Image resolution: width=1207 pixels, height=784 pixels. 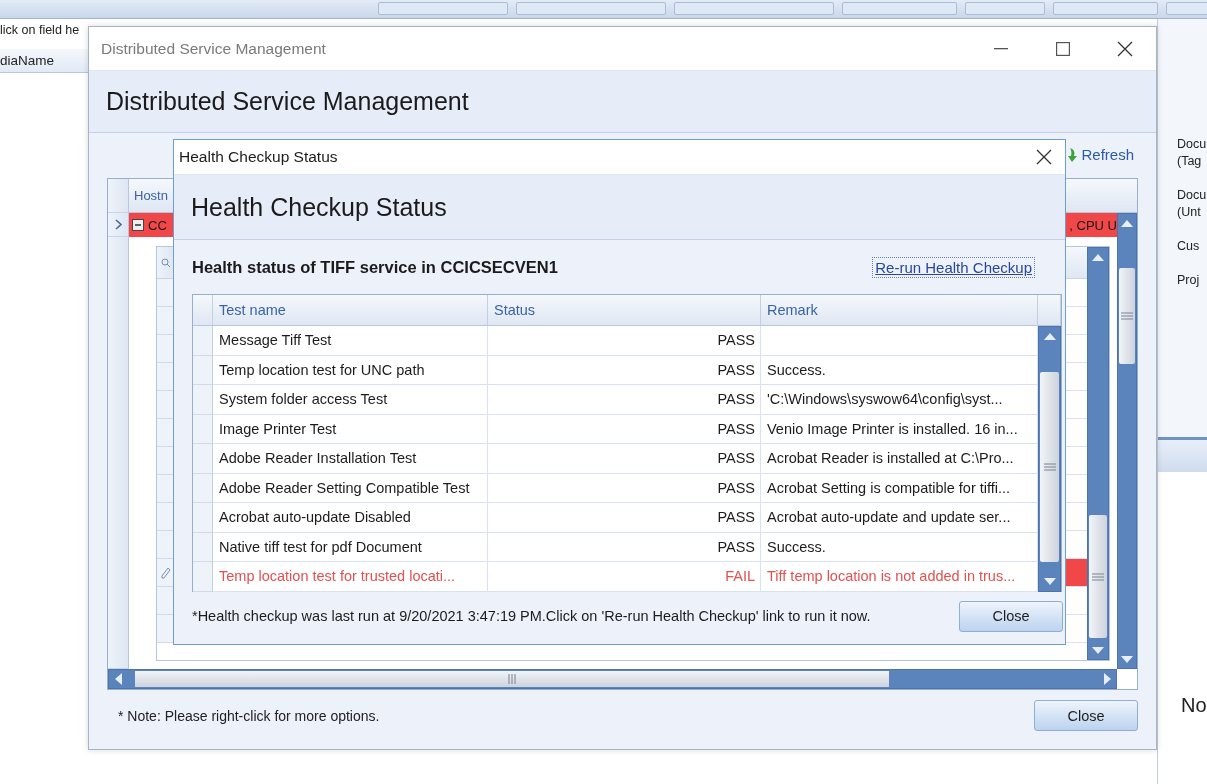 What do you see at coordinates (350, 459) in the screenshot?
I see `test-name-cell: Adobe Reader Installation Test` at bounding box center [350, 459].